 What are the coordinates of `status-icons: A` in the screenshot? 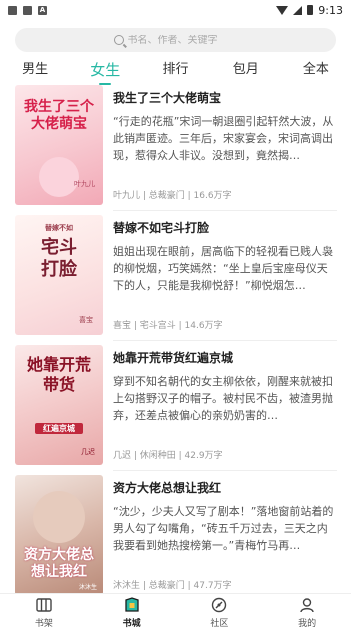 It's located at (27, 10).